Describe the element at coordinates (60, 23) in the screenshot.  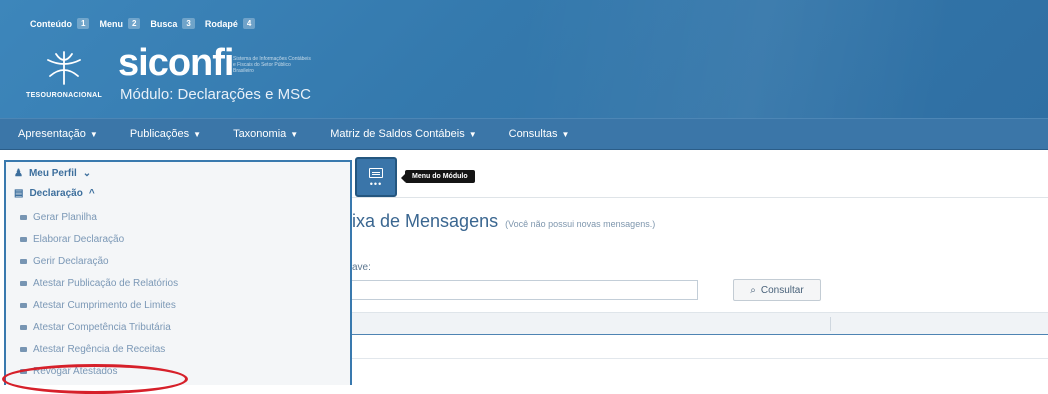
I see `skip-link-content: Conteúdo 1` at that location.